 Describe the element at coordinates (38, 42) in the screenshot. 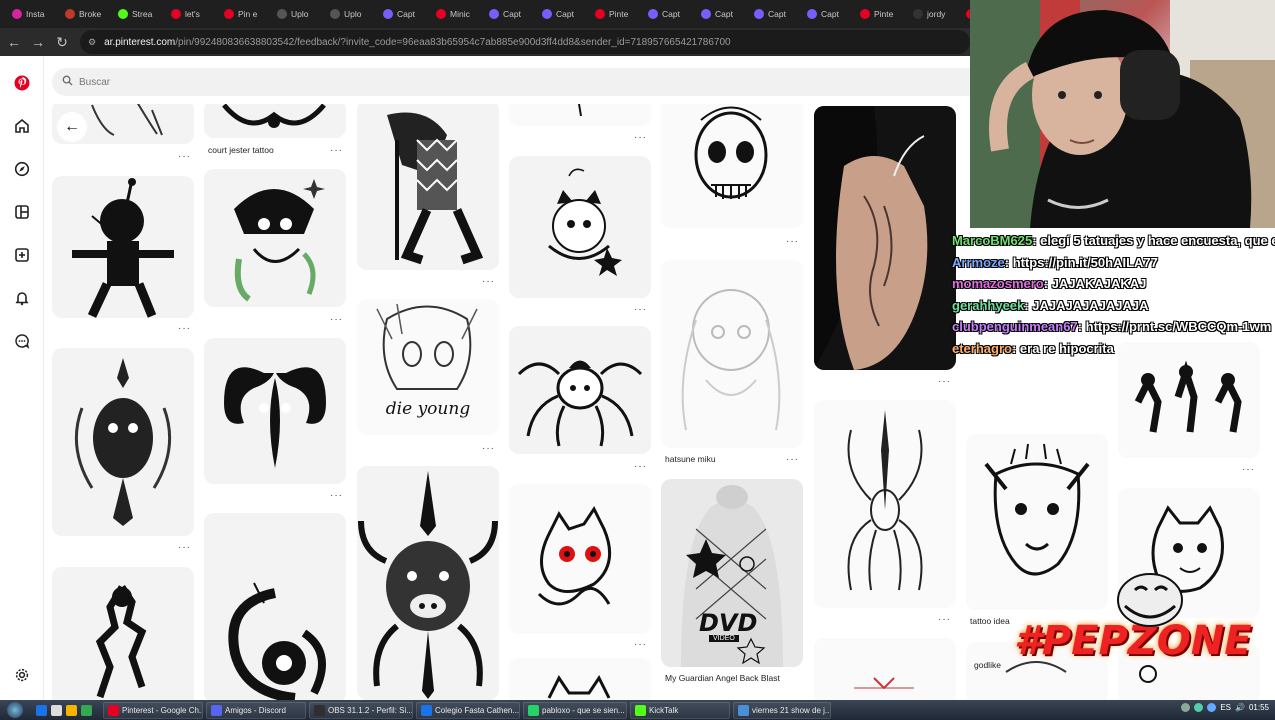

I see `forward-nav-icon: →` at that location.